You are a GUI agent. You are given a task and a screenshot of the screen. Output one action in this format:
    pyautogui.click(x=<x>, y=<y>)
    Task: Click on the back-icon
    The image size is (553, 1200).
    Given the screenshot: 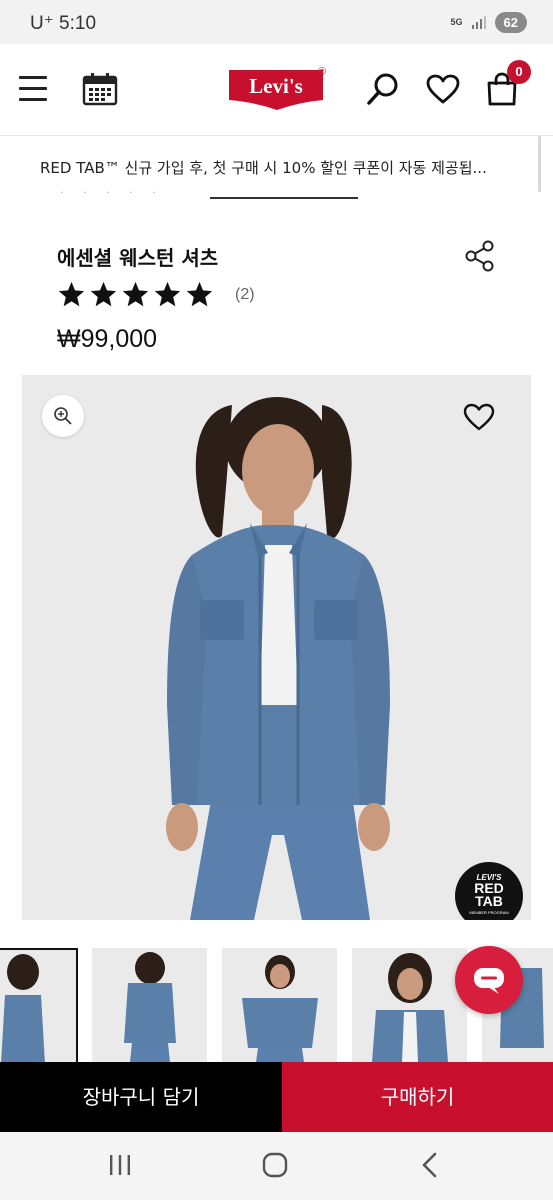 What is the action you would take?
    pyautogui.click(x=430, y=1165)
    